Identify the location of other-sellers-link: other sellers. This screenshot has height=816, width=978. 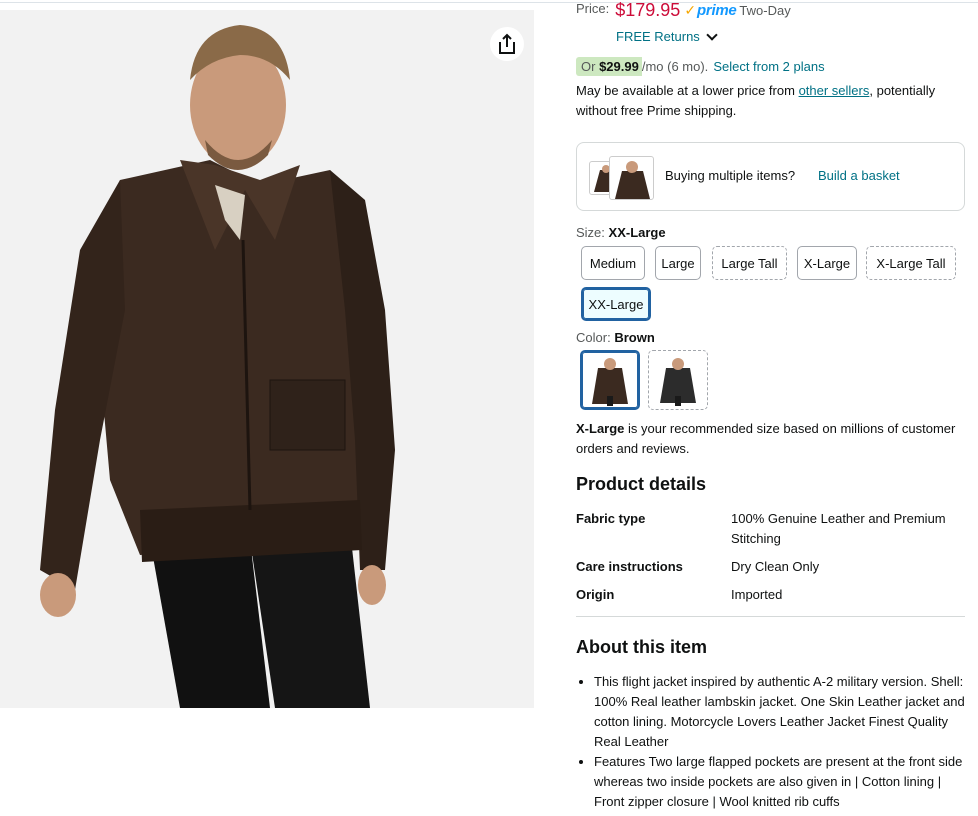
(834, 90).